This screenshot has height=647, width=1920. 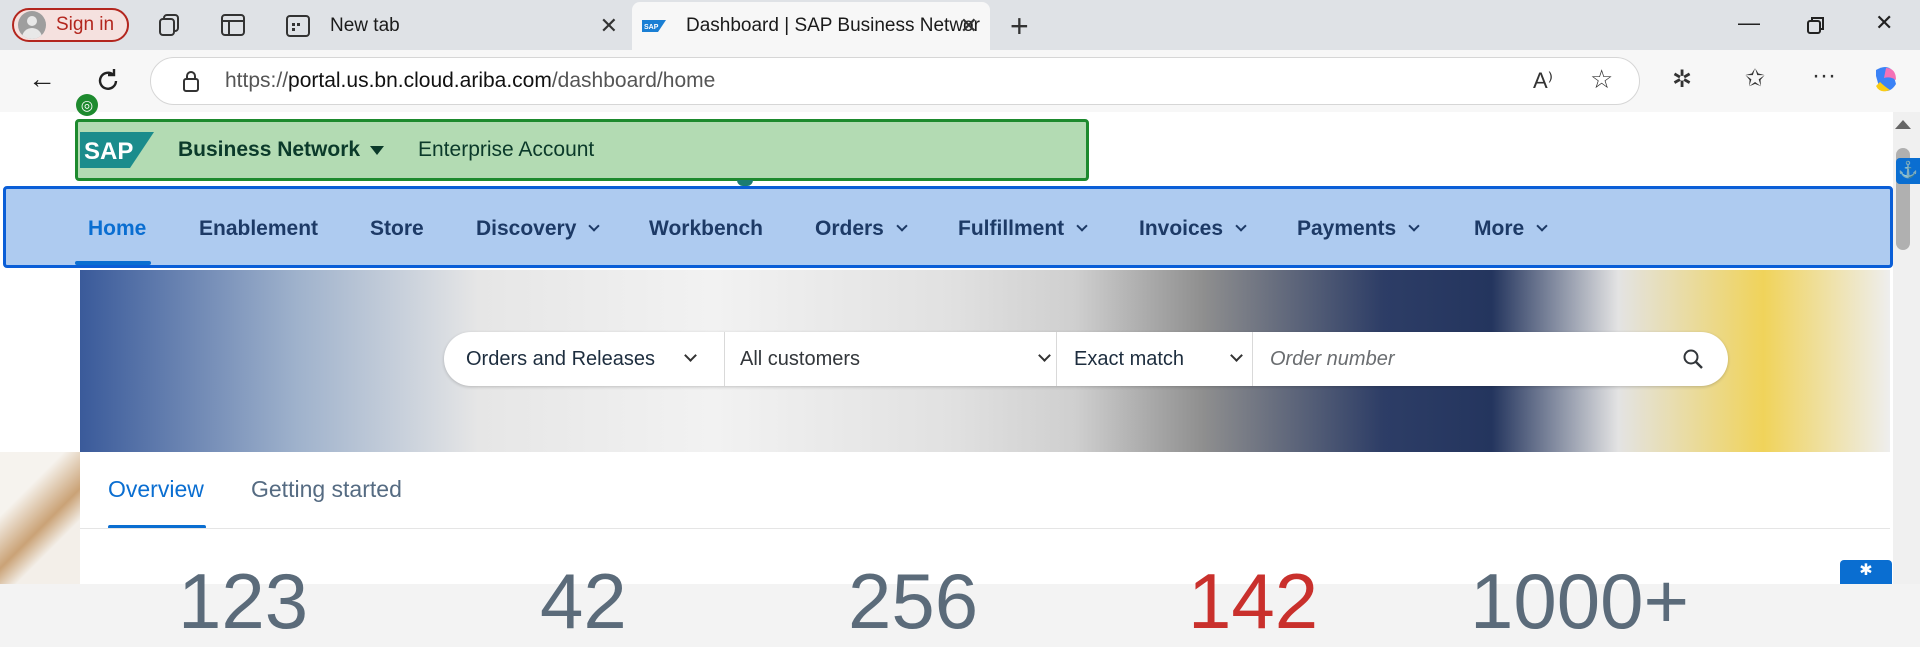 I want to click on anchor-icon: ⚓, so click(x=1908, y=171).